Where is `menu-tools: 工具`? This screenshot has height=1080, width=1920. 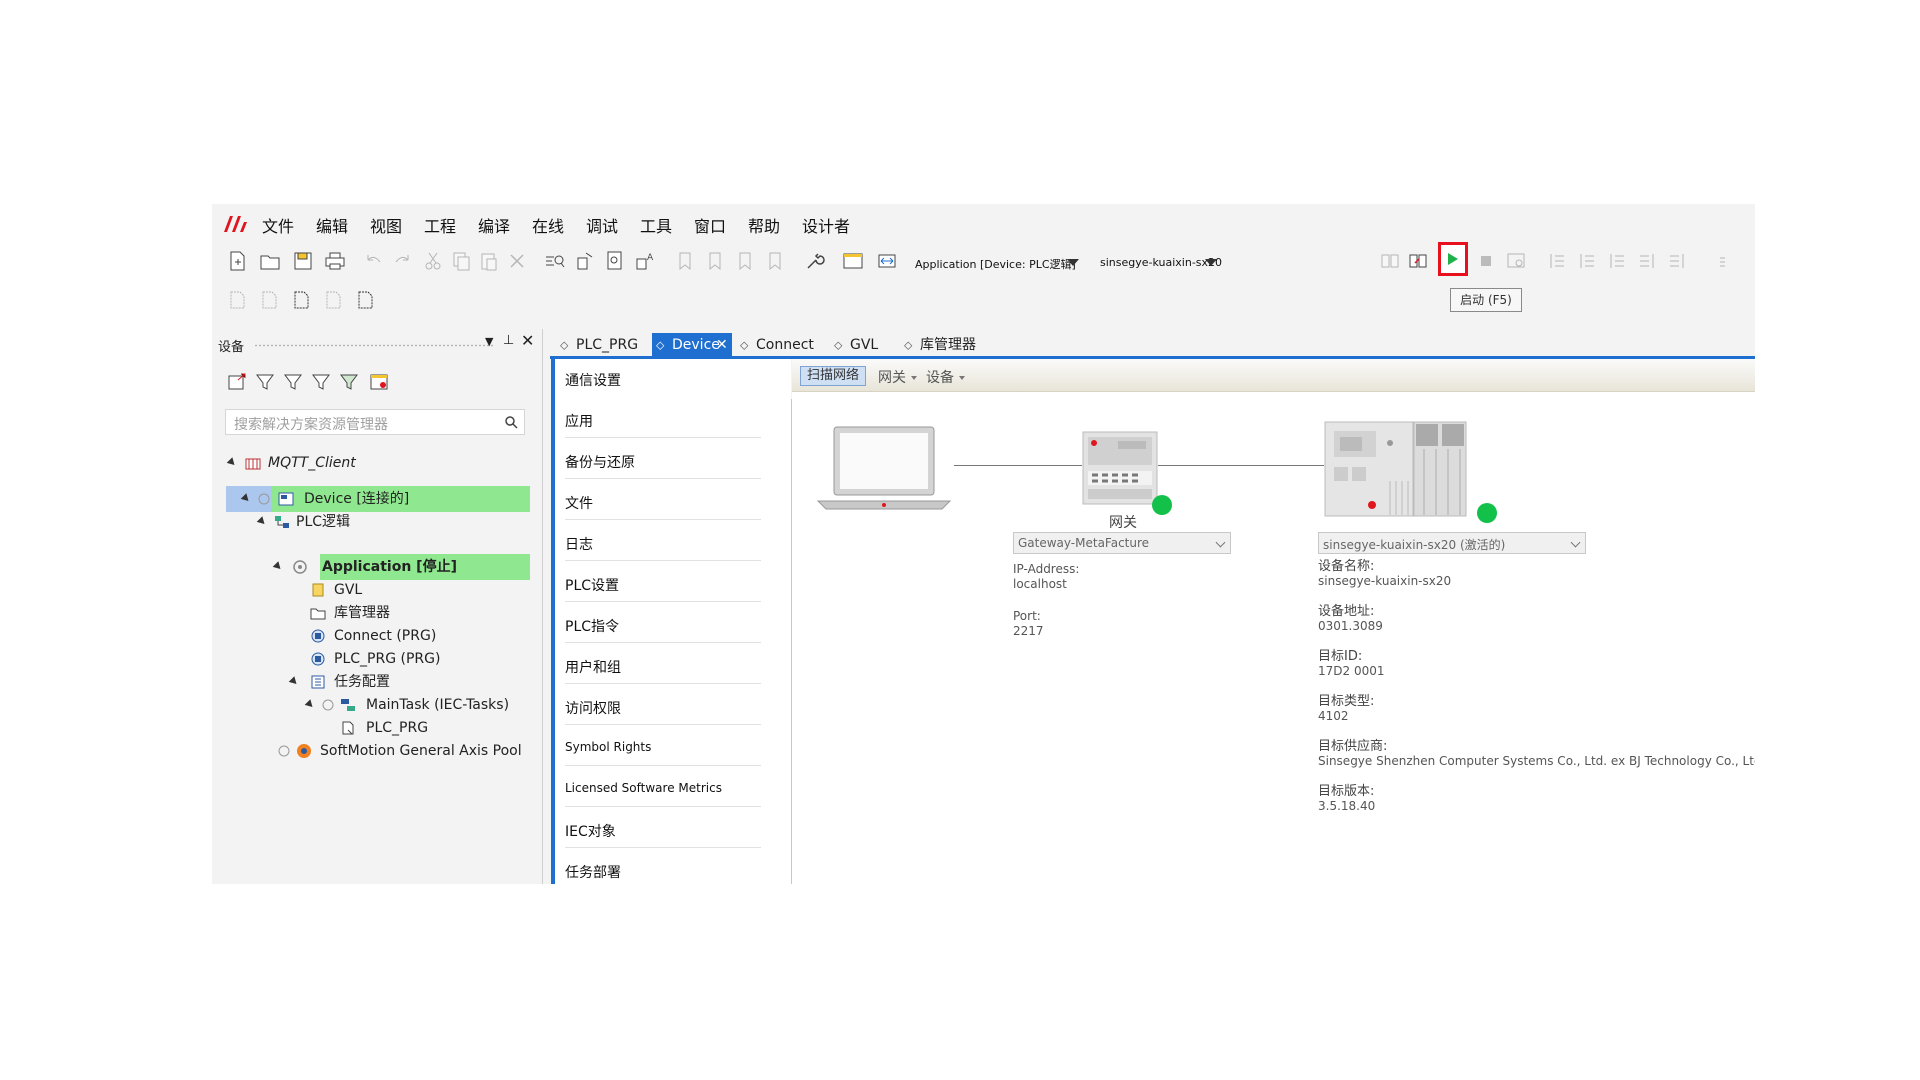
menu-tools: 工具 is located at coordinates (656, 225).